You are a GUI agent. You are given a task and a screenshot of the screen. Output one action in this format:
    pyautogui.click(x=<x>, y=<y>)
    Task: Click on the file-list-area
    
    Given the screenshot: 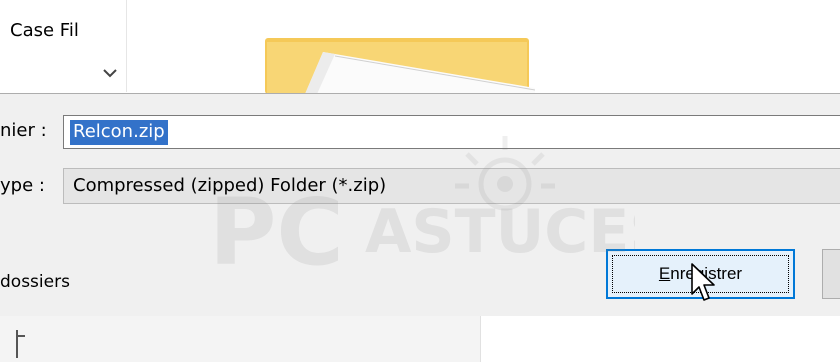 What is the action you would take?
    pyautogui.click(x=420, y=339)
    